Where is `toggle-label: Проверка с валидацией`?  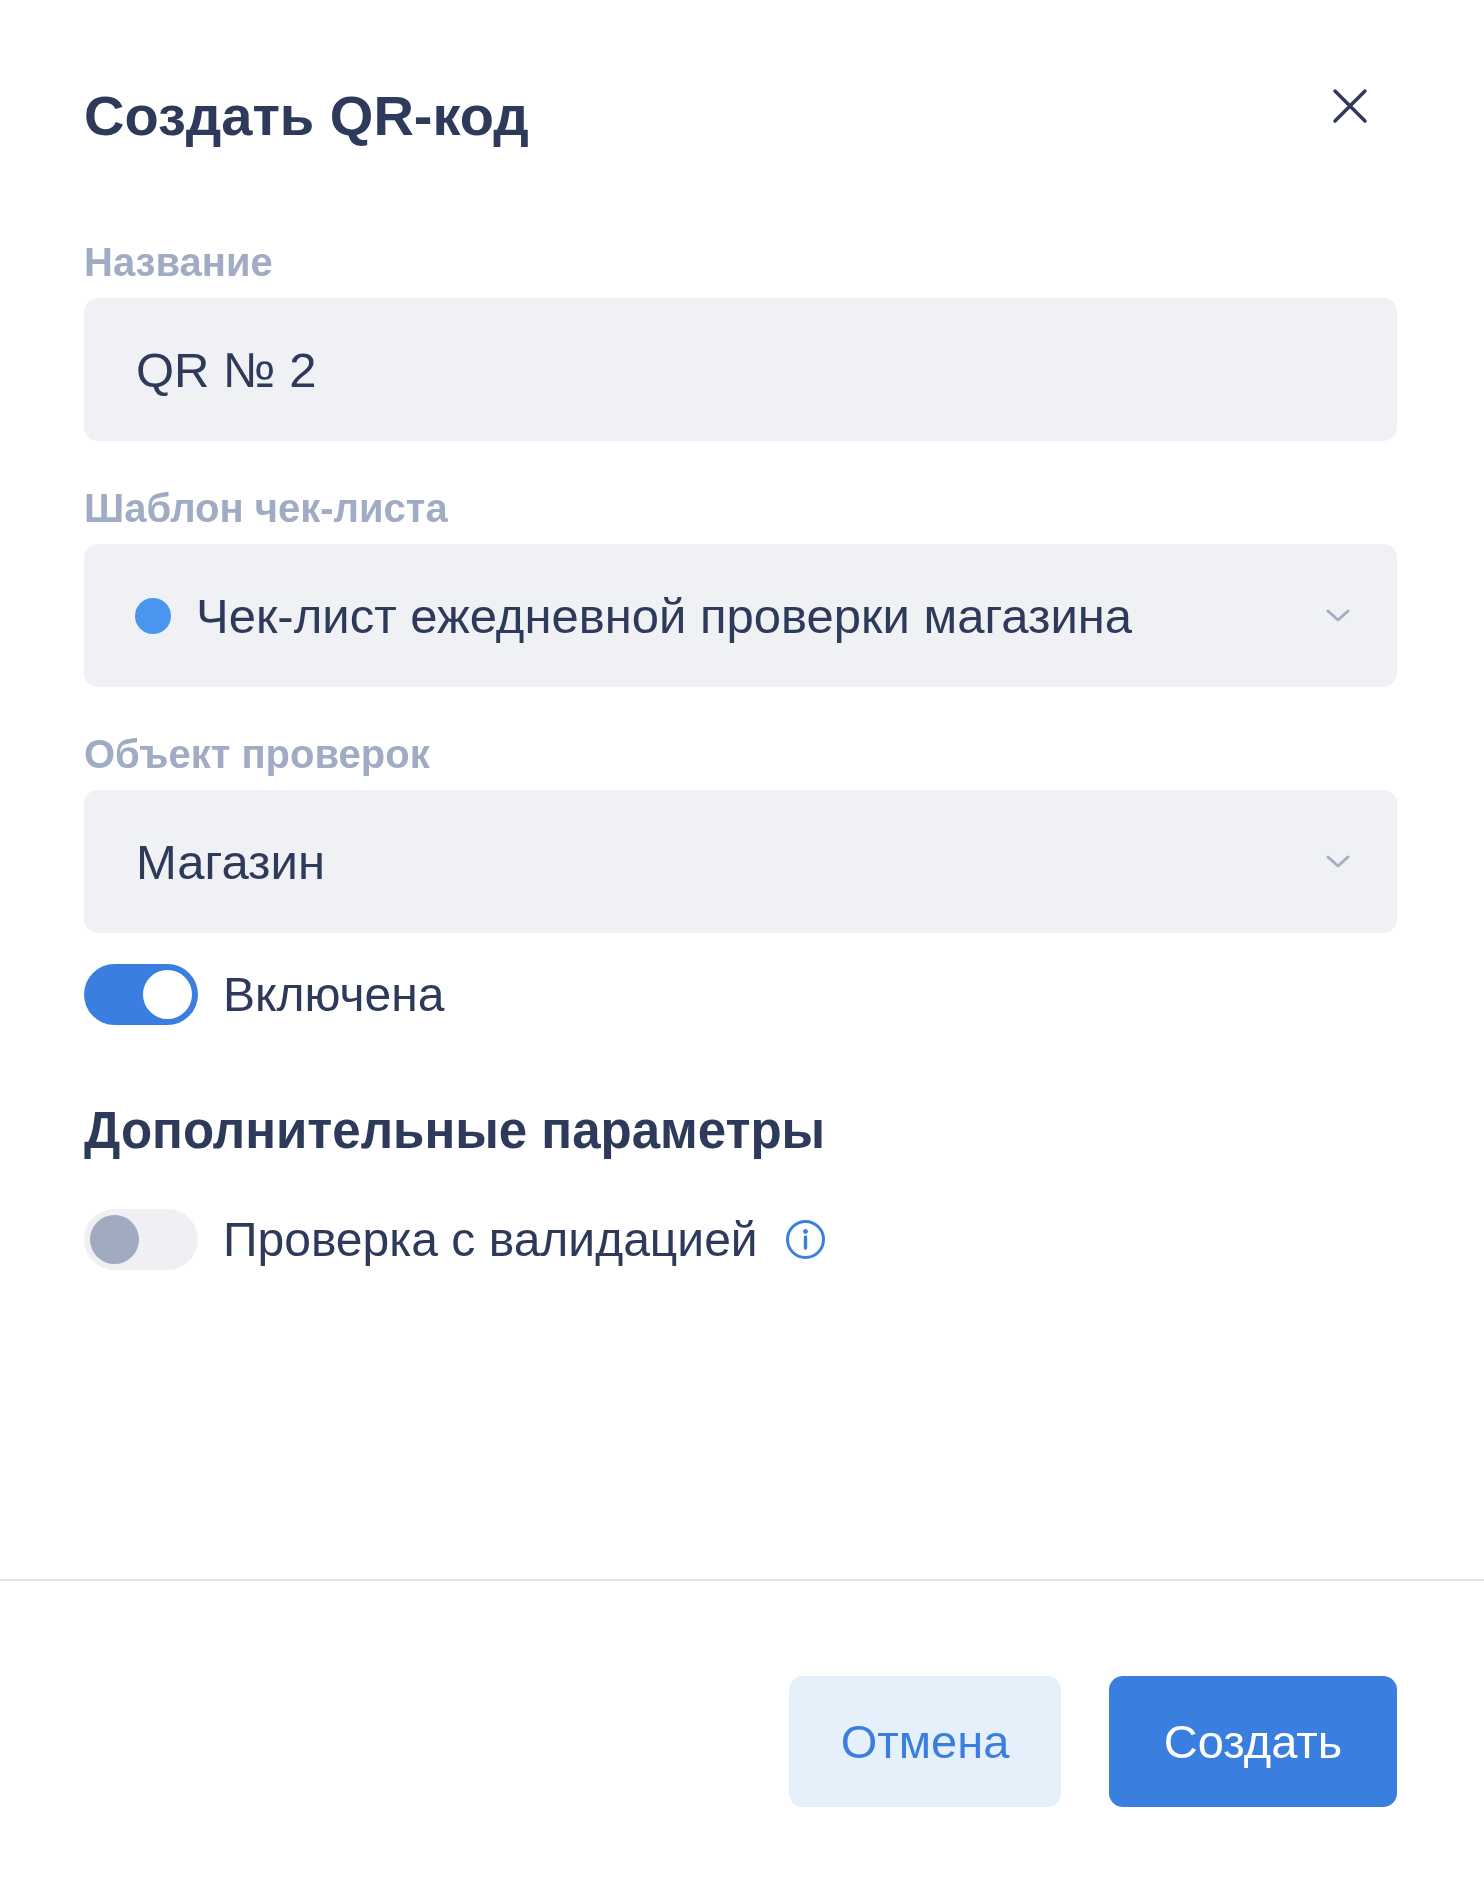
toggle-label: Проверка с валидацией is located at coordinates (490, 1239).